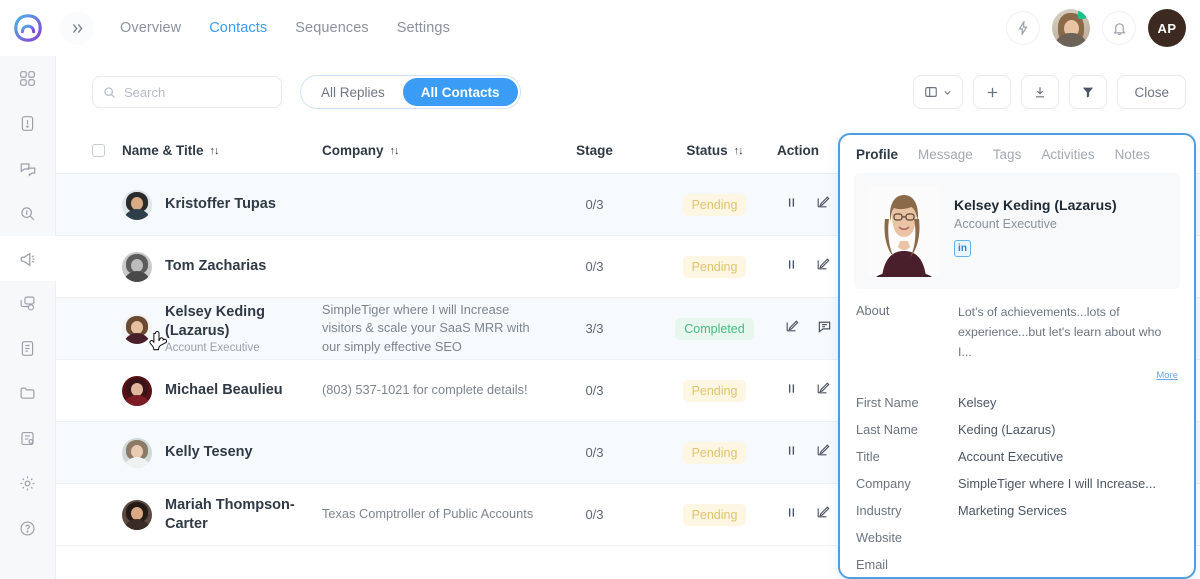 The width and height of the screenshot is (1200, 579). I want to click on nav-item-sequences: Sequences, so click(331, 28).